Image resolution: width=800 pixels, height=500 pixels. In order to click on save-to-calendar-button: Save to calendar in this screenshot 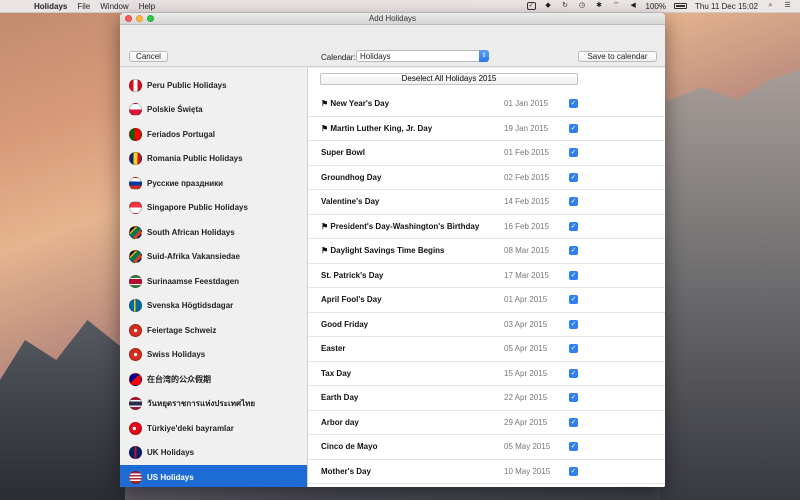, I will do `click(617, 56)`.